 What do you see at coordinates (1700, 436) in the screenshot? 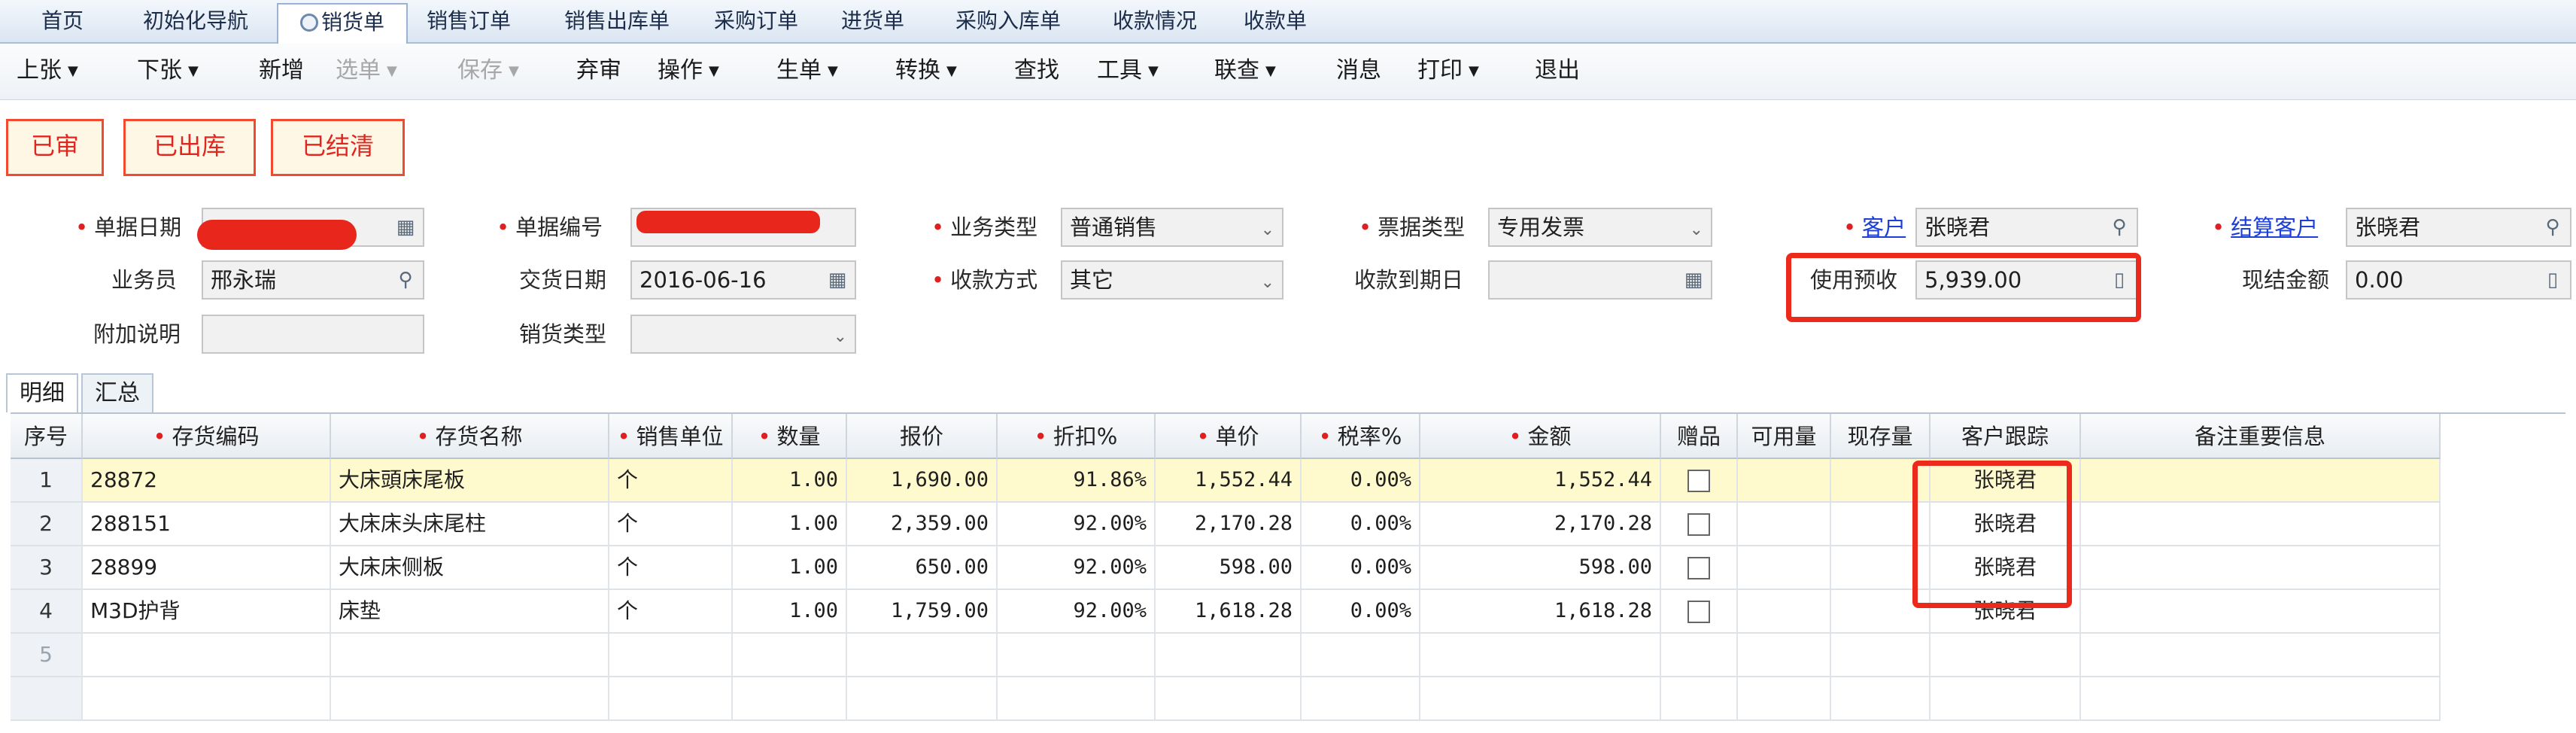
I see `col-header-gift: 赠品` at bounding box center [1700, 436].